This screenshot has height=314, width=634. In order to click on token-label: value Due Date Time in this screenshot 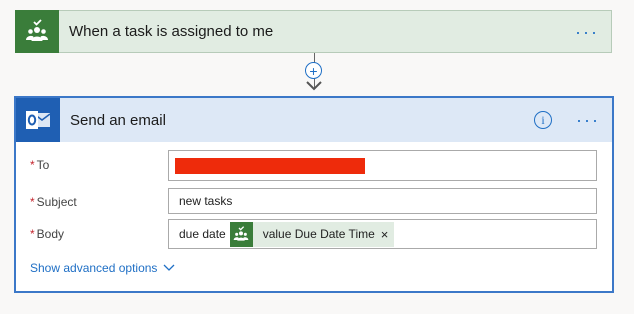, I will do `click(318, 234)`.